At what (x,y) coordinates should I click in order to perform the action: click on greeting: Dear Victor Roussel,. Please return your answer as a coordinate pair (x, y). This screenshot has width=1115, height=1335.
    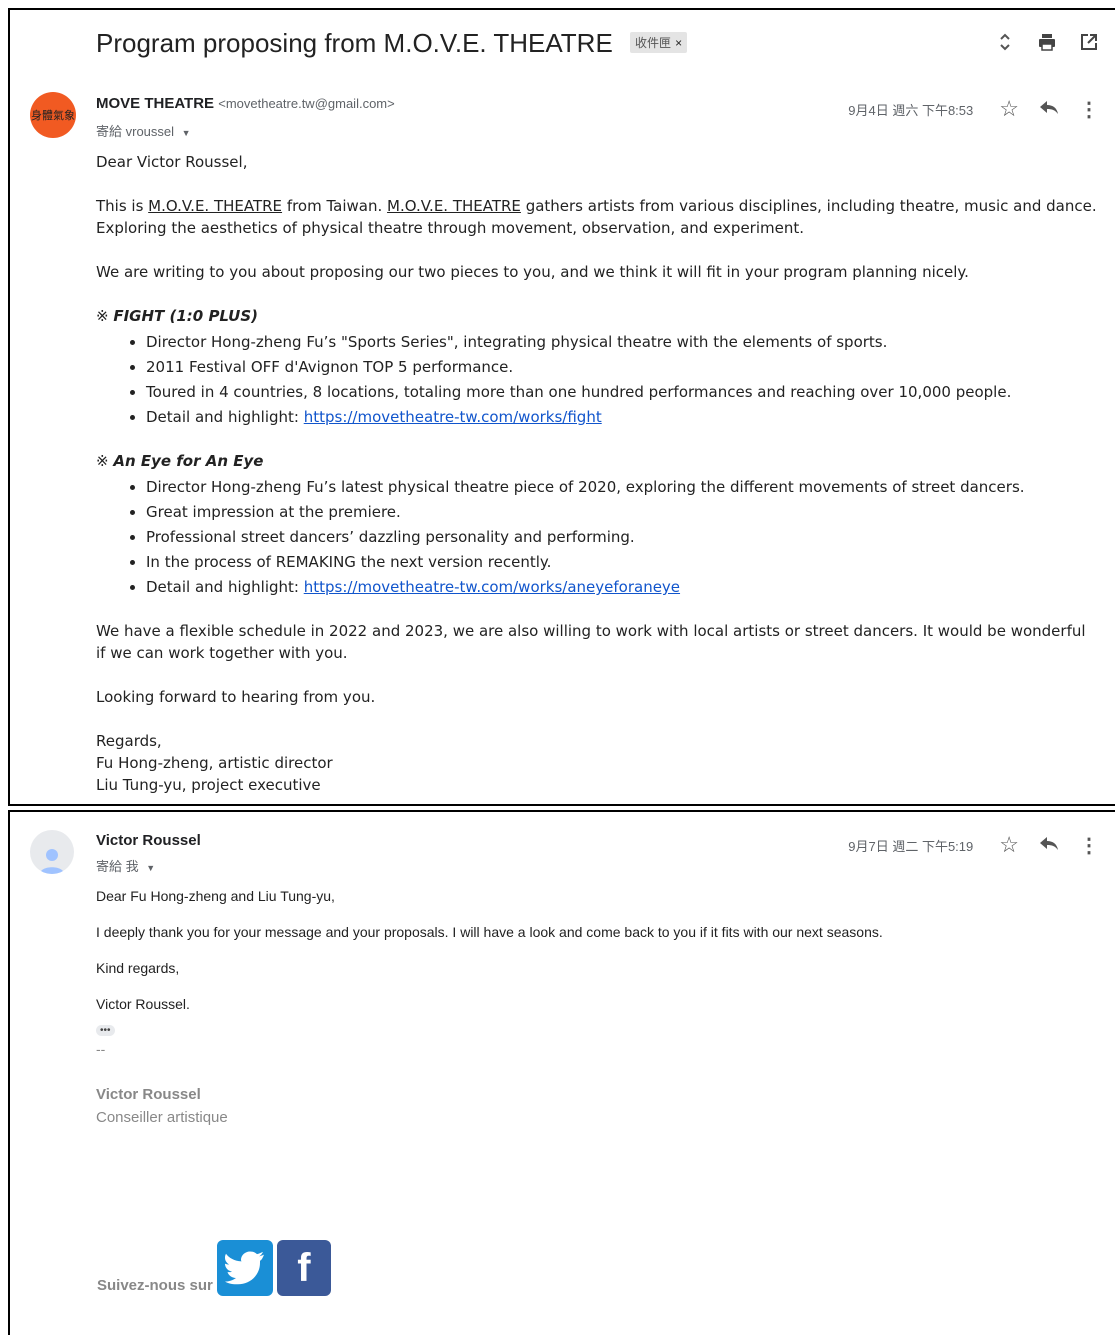
    Looking at the image, I should click on (172, 162).